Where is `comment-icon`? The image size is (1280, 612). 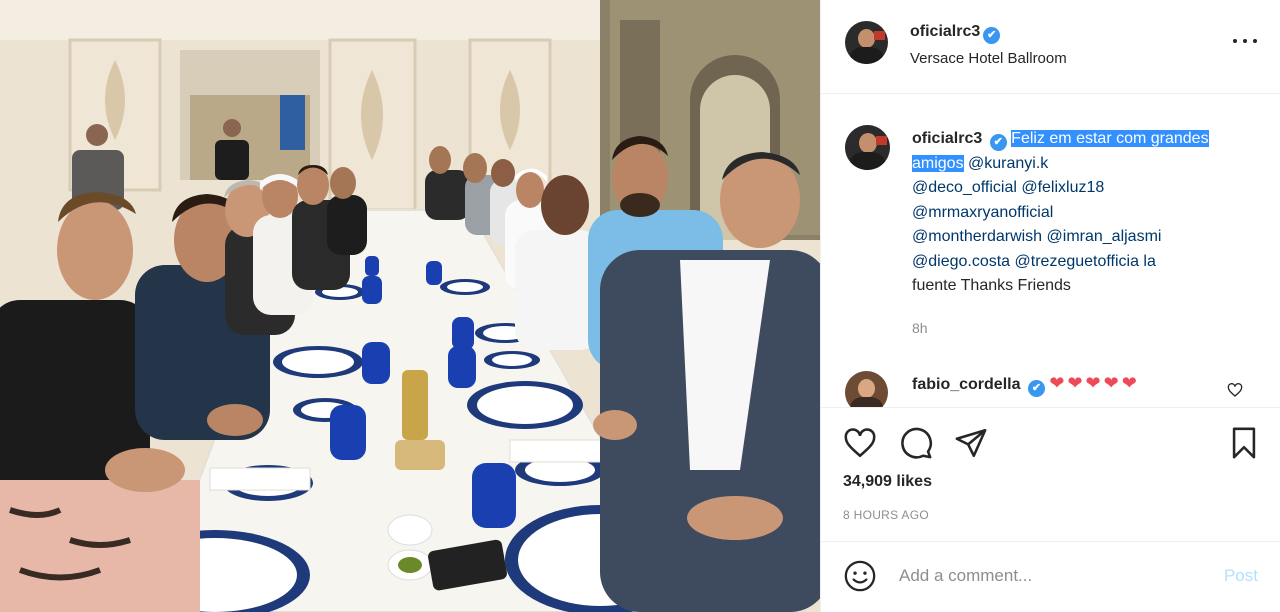
comment-icon is located at coordinates (916, 443).